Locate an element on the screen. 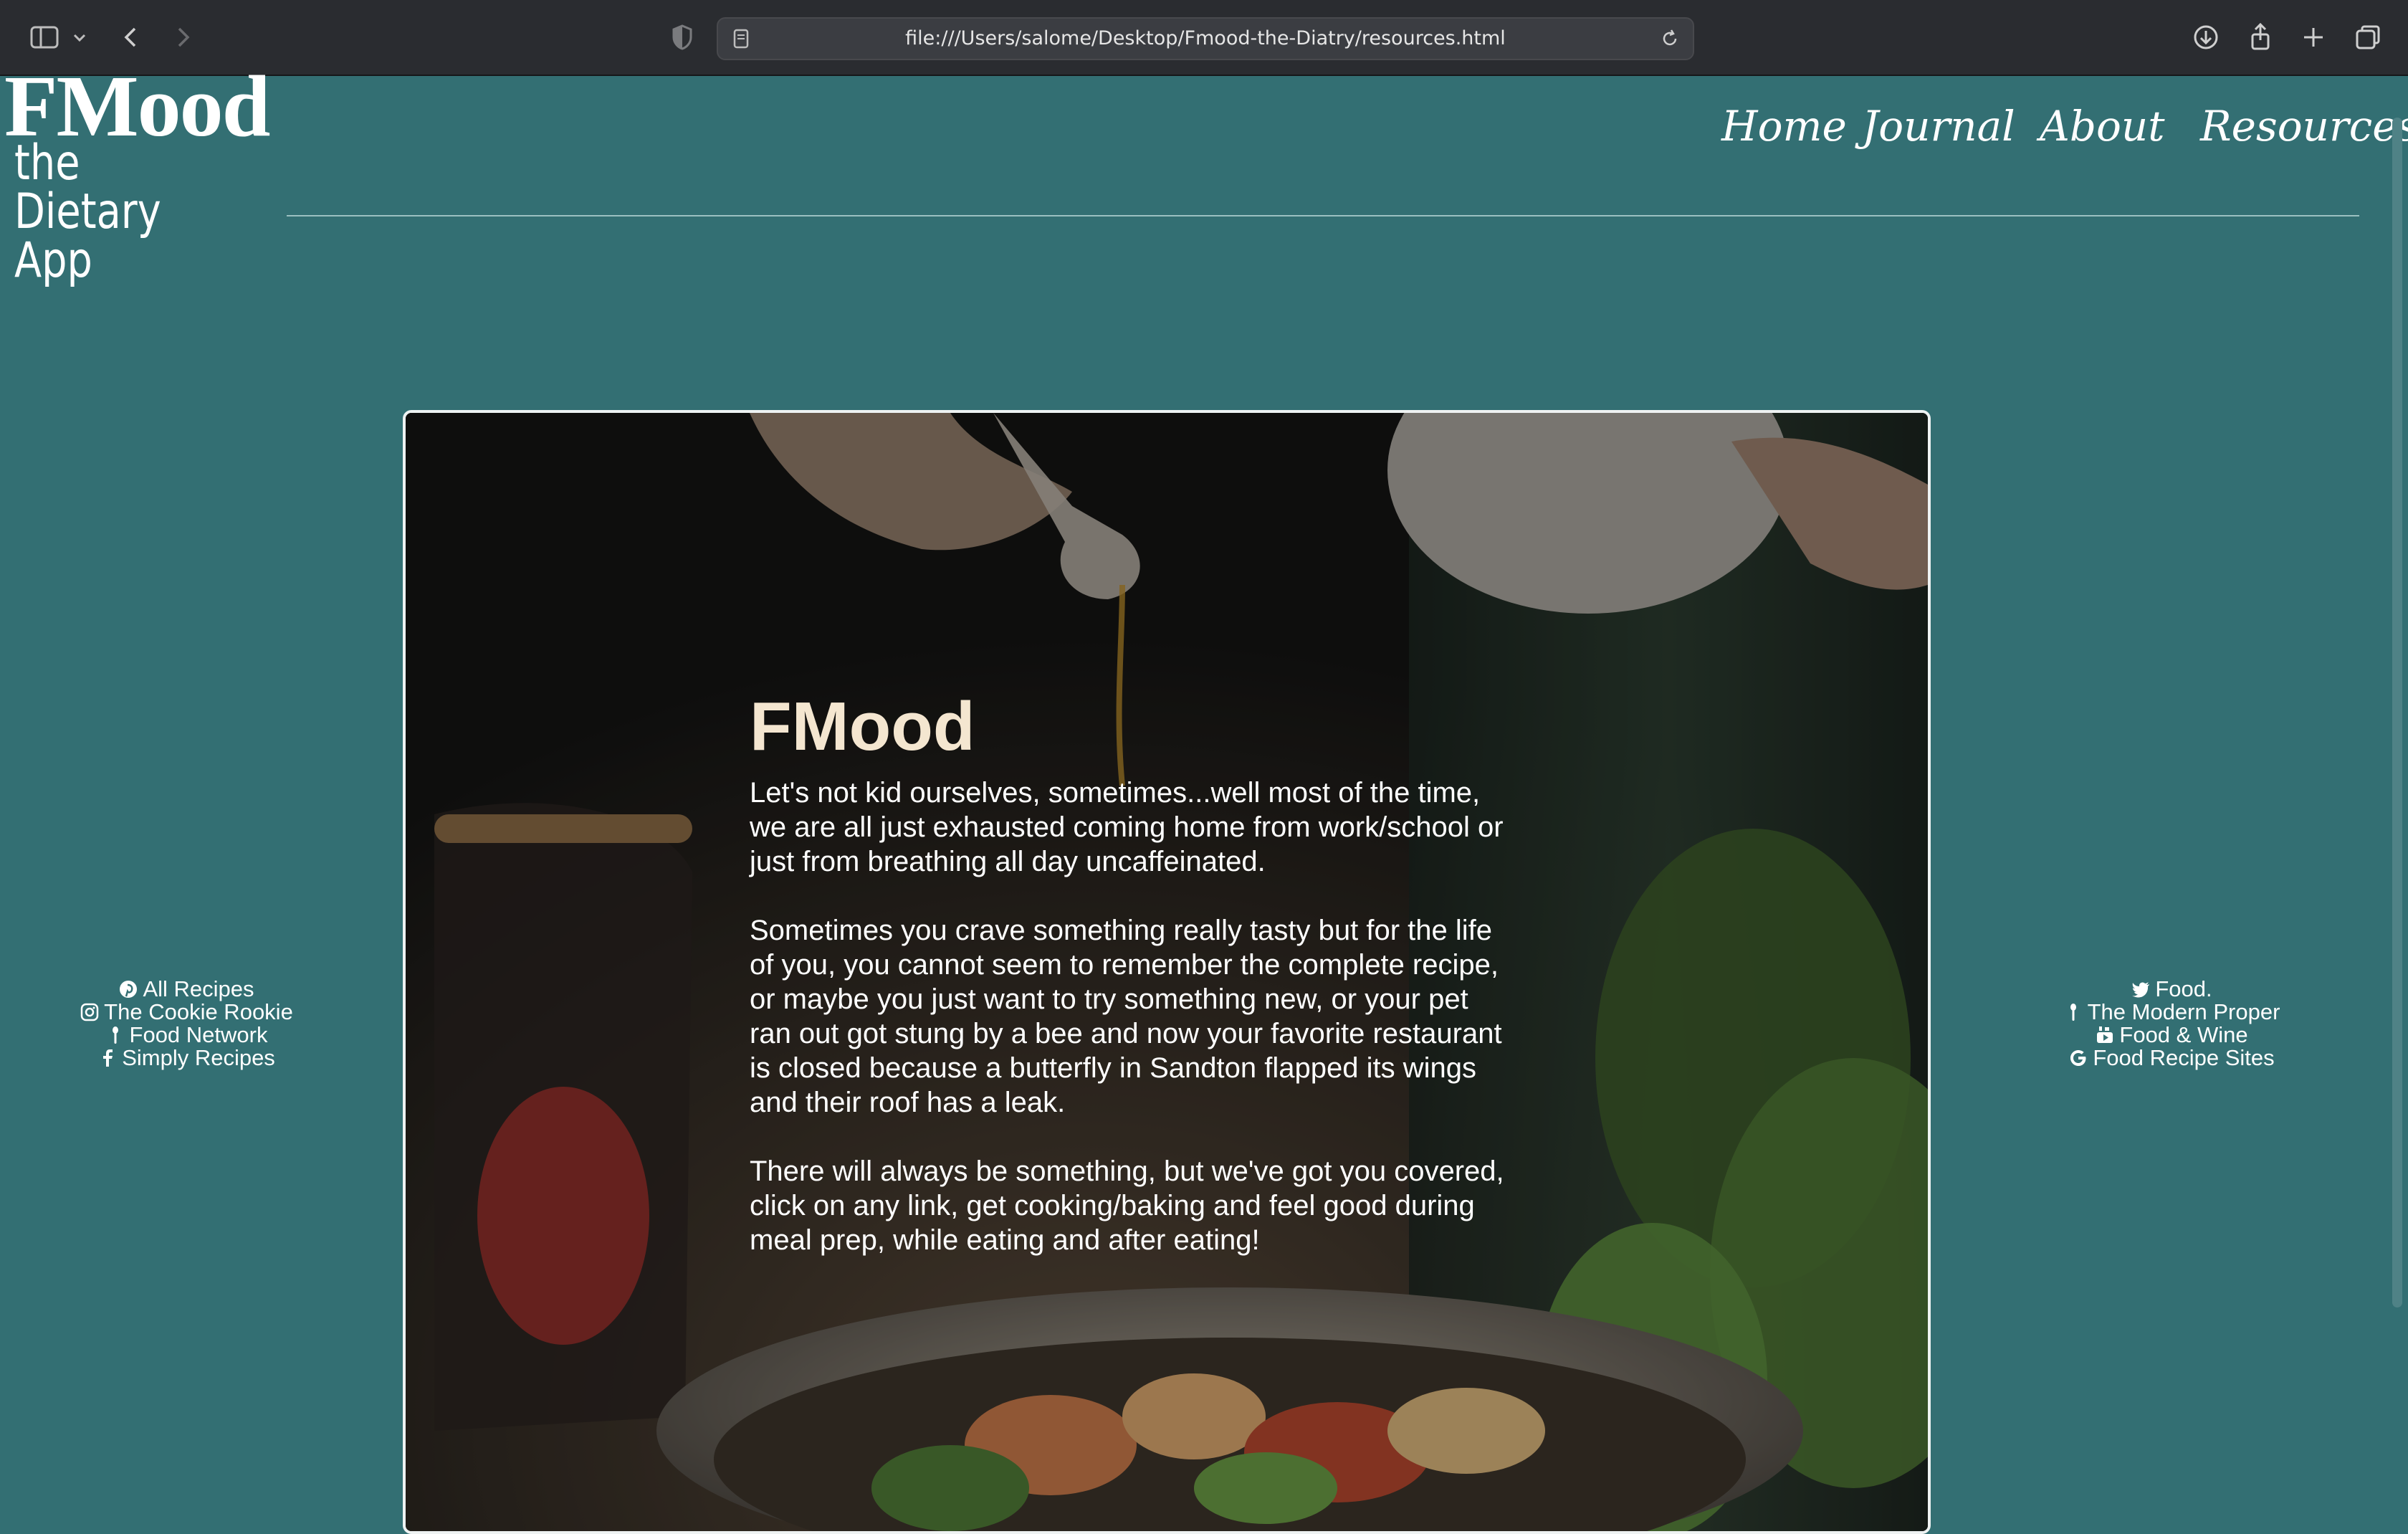 The image size is (2408, 1534). nav-journal: Journal is located at coordinates (1939, 126).